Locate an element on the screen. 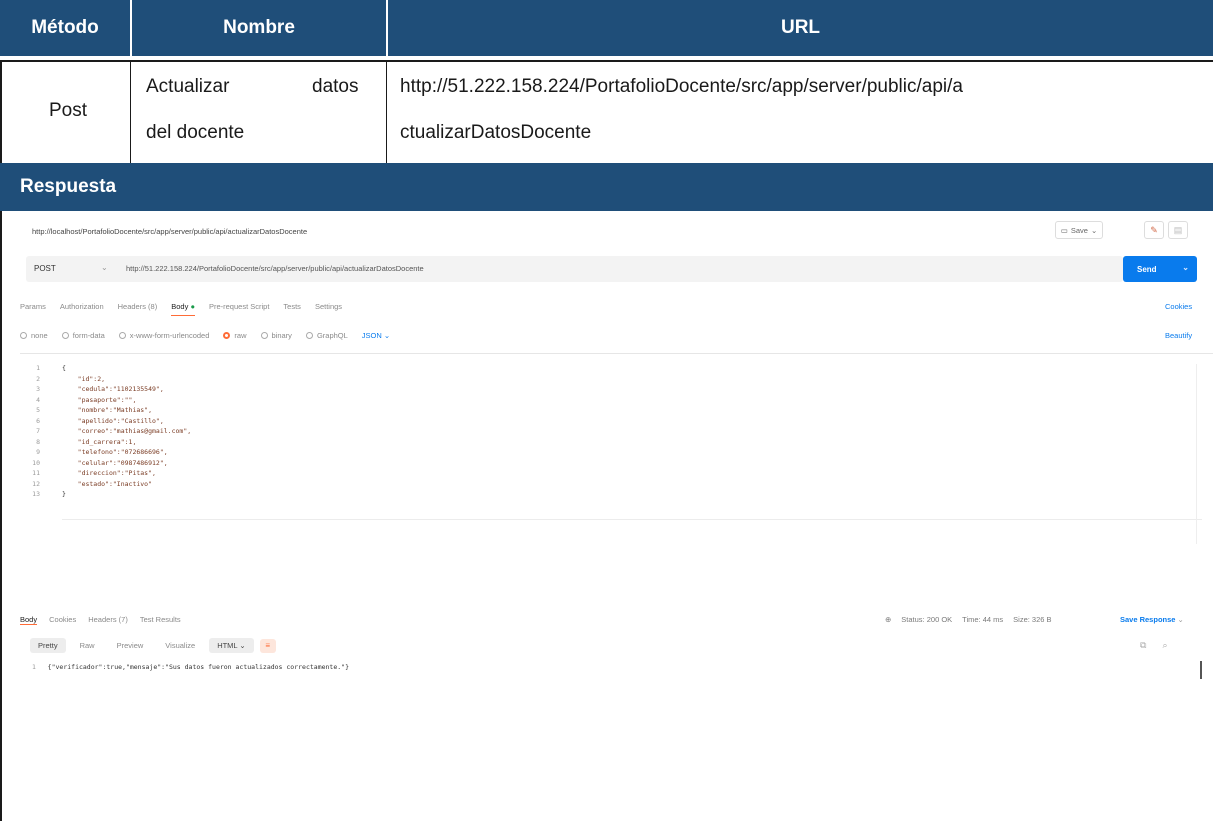 This screenshot has width=1213, height=821. radio-raw: raw is located at coordinates (235, 335).